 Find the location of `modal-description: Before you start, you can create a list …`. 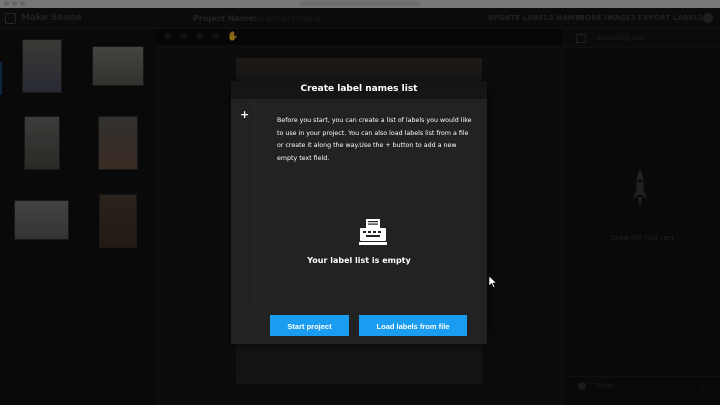

modal-description: Before you start, you can create a list … is located at coordinates (374, 139).